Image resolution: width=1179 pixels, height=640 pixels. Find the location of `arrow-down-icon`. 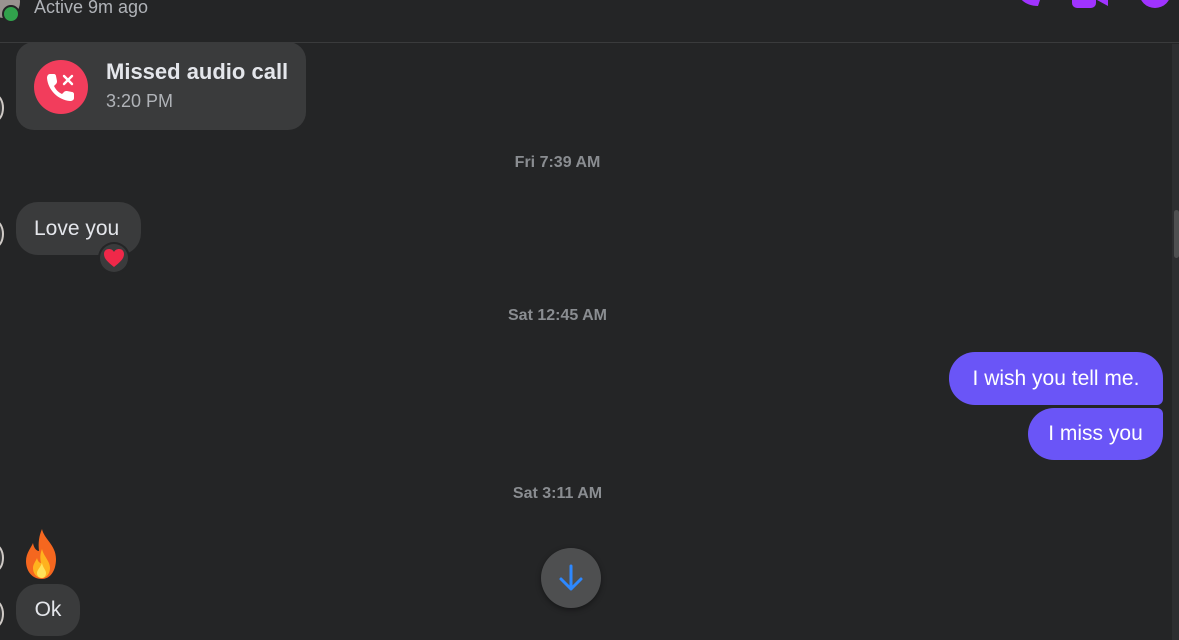

arrow-down-icon is located at coordinates (571, 577).